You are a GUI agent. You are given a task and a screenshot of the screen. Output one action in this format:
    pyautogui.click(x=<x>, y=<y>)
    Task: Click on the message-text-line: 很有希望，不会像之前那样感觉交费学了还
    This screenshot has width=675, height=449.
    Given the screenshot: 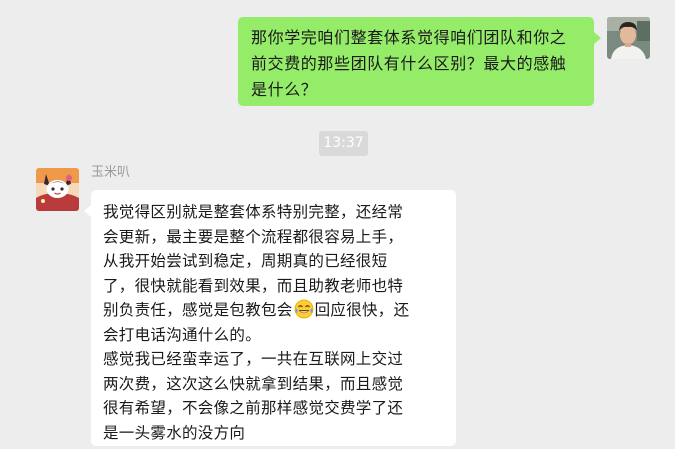 What is the action you would take?
    pyautogui.click(x=253, y=408)
    